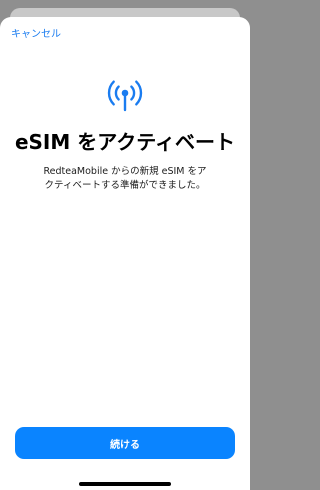 Image resolution: width=320 pixels, height=490 pixels. Describe the element at coordinates (125, 484) in the screenshot. I see `home-indicator` at that location.